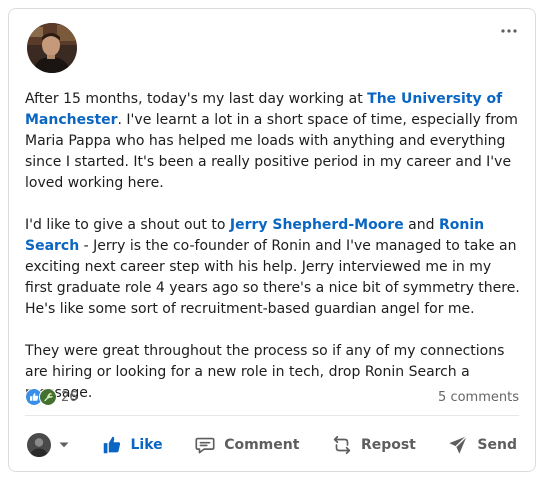  I want to click on like-button: Like, so click(132, 445).